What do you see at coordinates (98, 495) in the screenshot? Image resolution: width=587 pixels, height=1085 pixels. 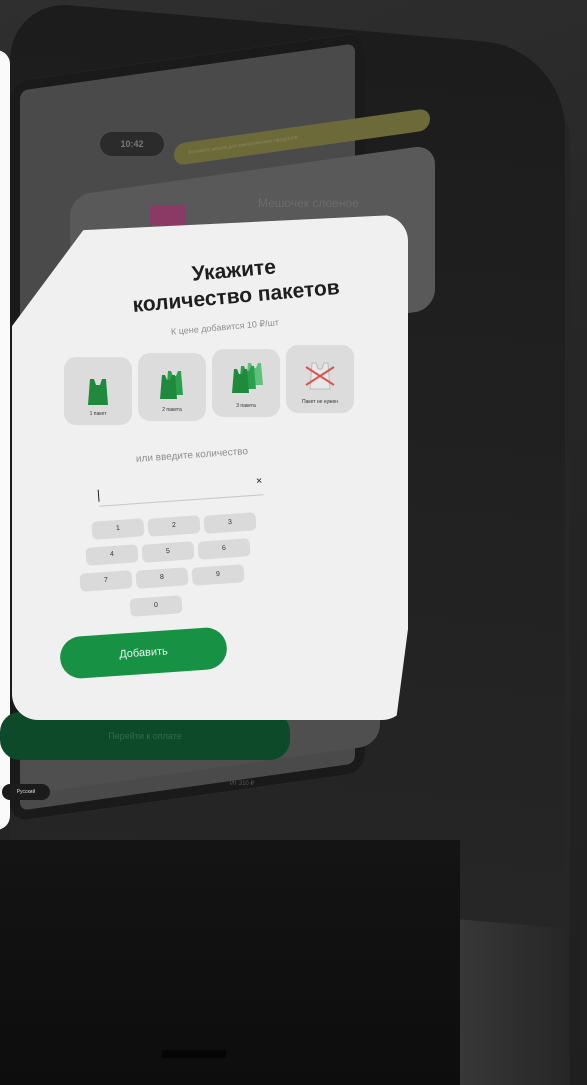 I see `text-cursor` at bounding box center [98, 495].